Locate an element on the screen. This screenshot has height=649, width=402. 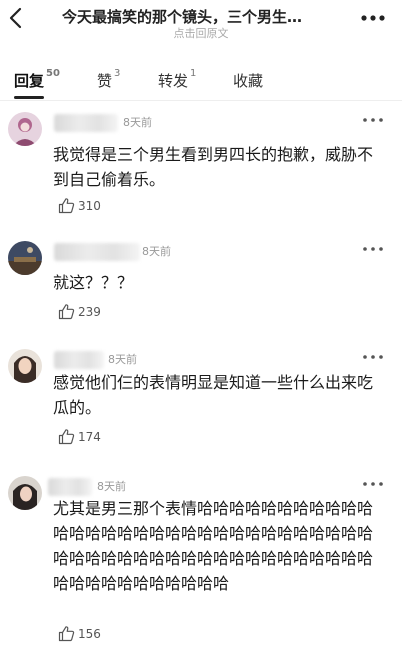
like-count: 156 is located at coordinates (89, 634).